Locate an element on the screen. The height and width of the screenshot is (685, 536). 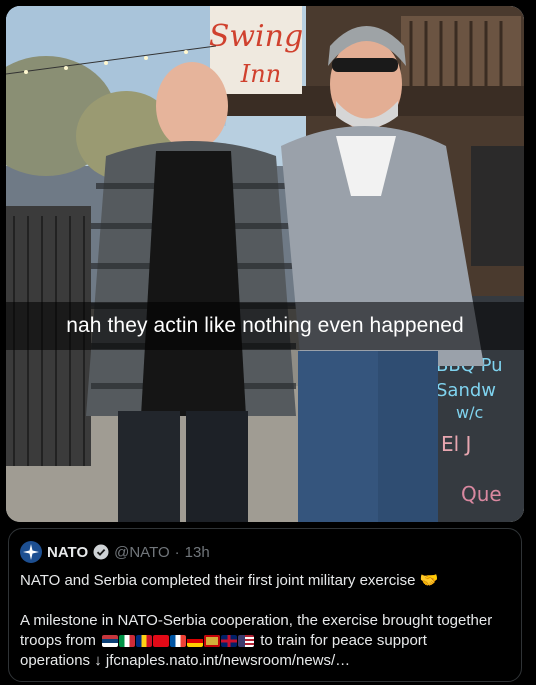
verified-badge-icon is located at coordinates (101, 552).